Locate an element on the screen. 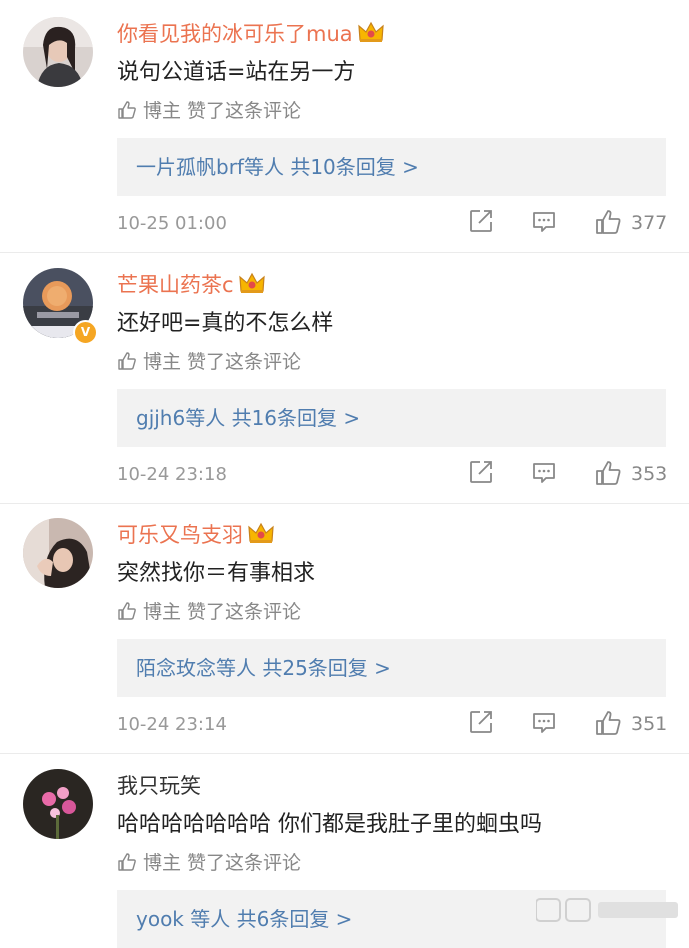  reply-summary-link: gjjh6等人 共16条回复 > is located at coordinates (248, 418).